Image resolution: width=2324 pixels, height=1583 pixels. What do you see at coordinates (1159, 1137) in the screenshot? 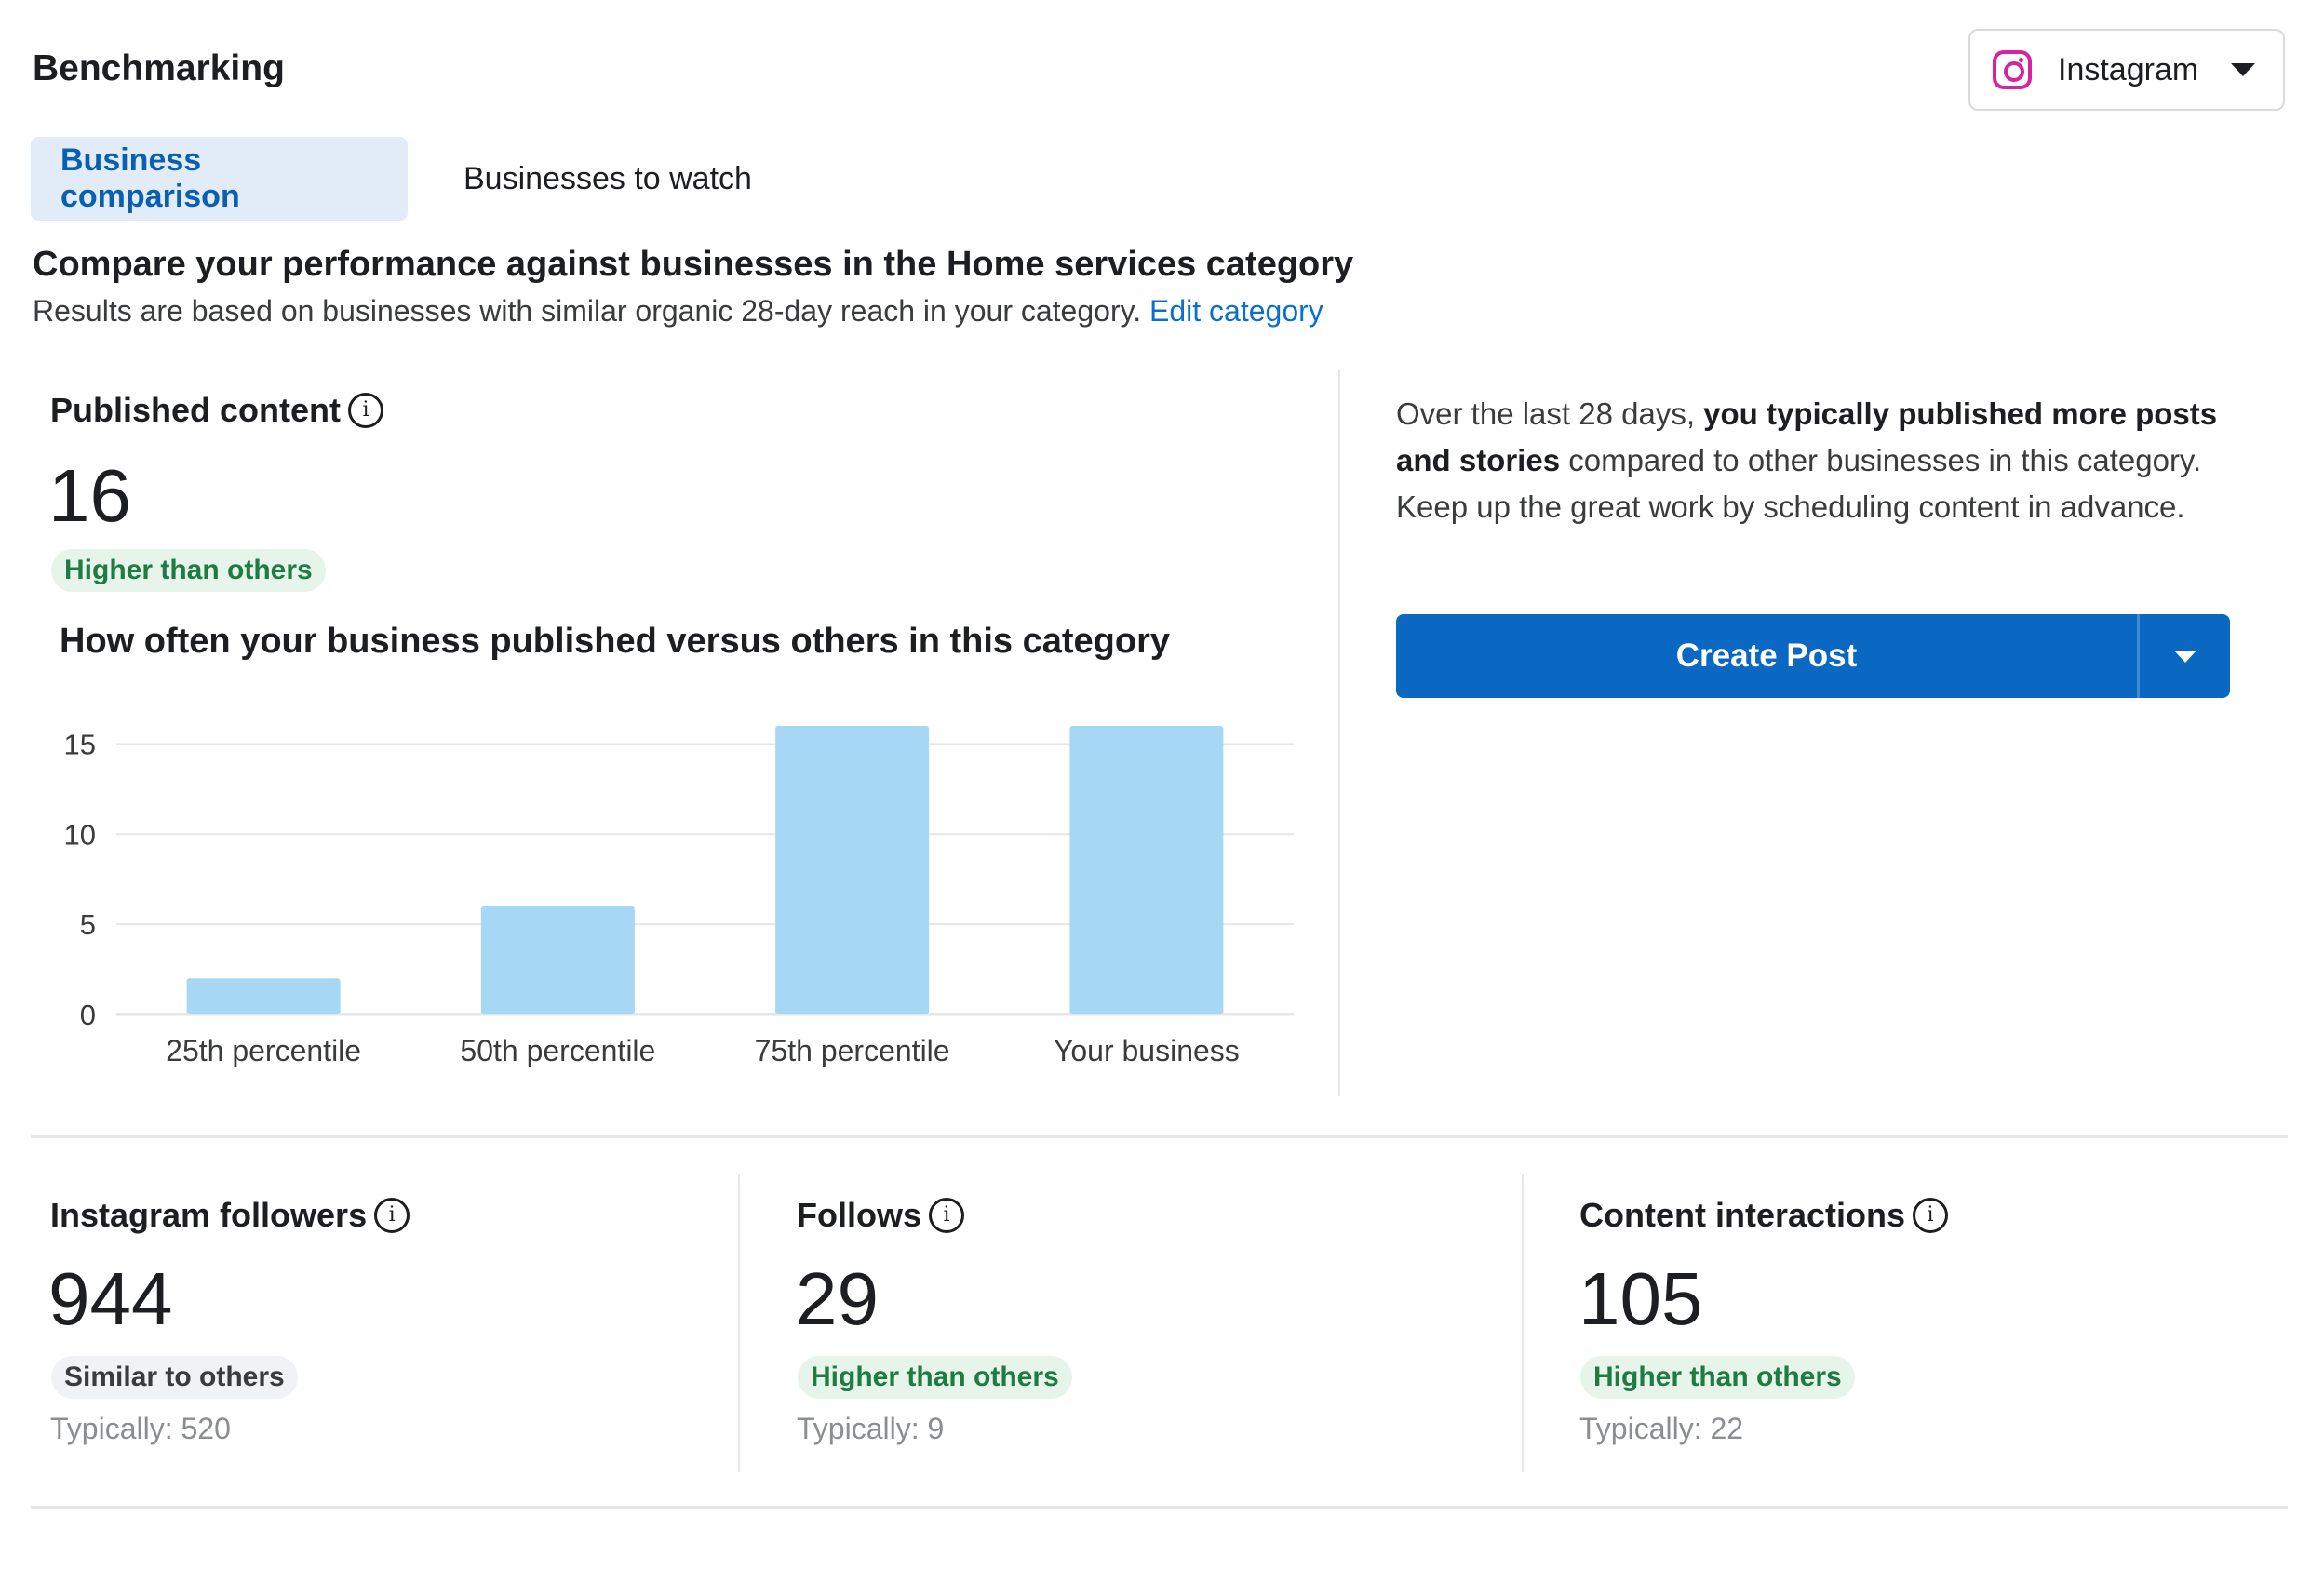
I see `section-divider` at bounding box center [1159, 1137].